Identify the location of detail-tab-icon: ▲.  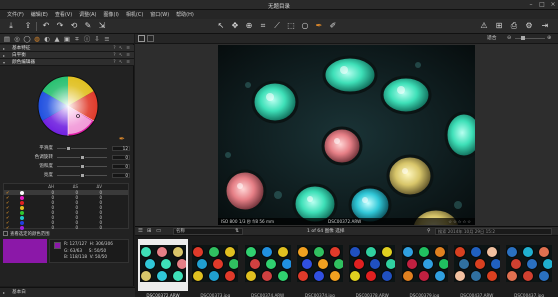
(57, 39).